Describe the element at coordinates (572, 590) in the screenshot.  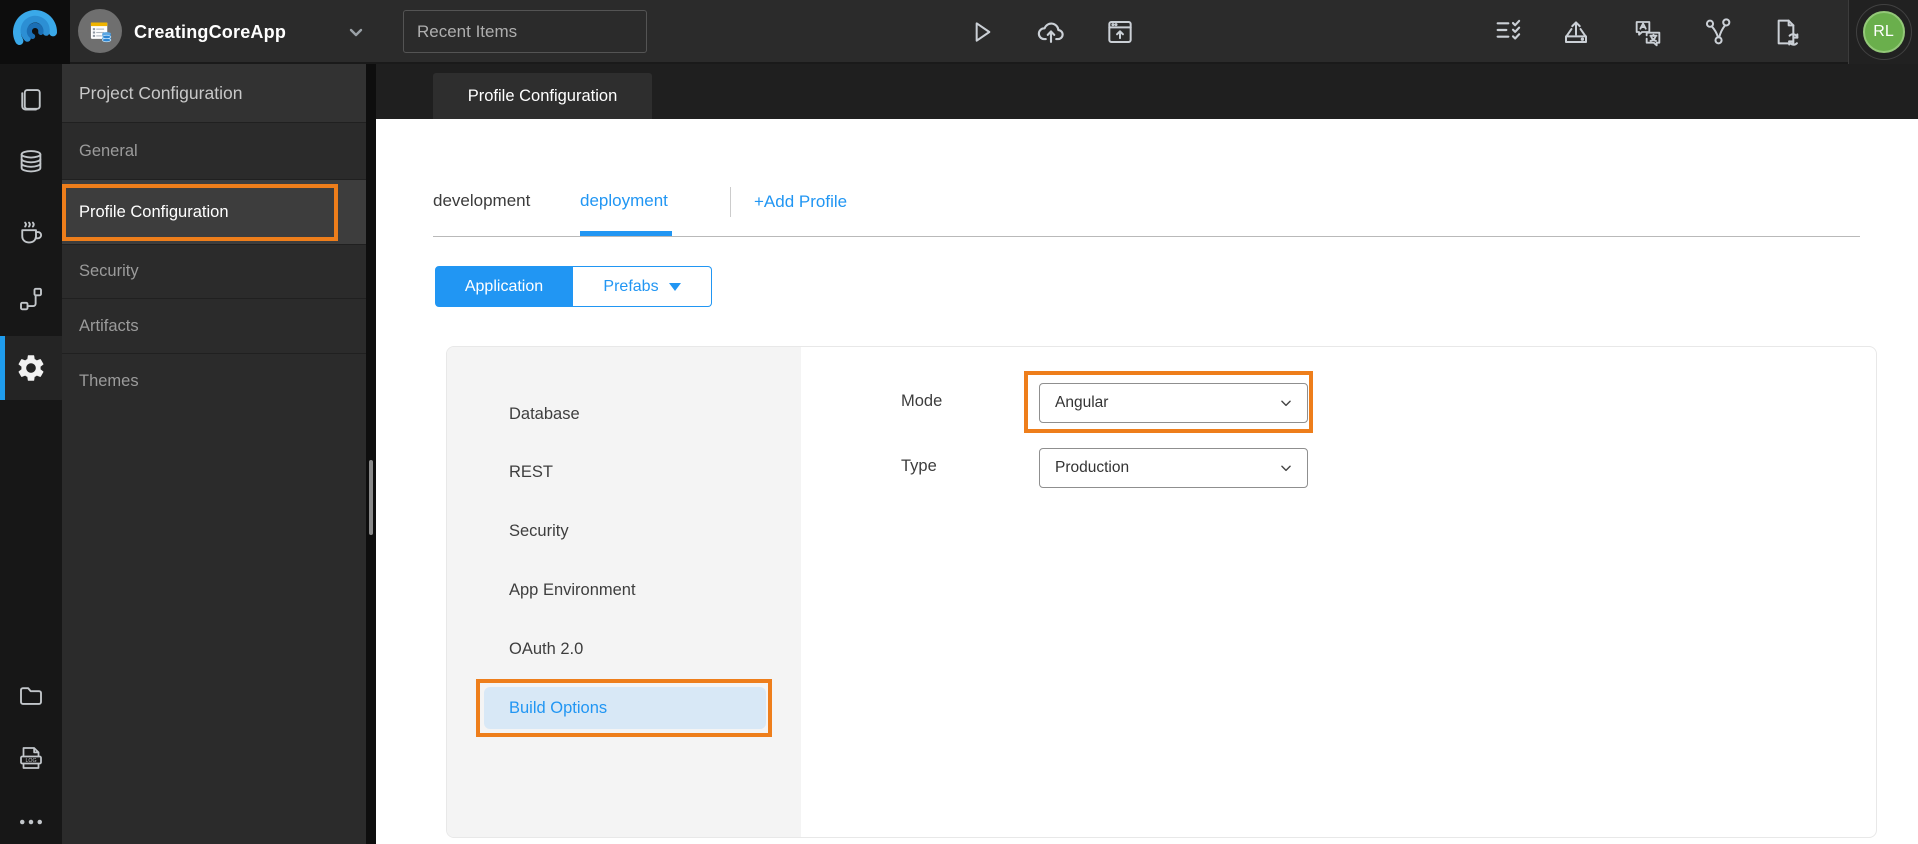
I see `menu-item-app-environment: App Environment` at that location.